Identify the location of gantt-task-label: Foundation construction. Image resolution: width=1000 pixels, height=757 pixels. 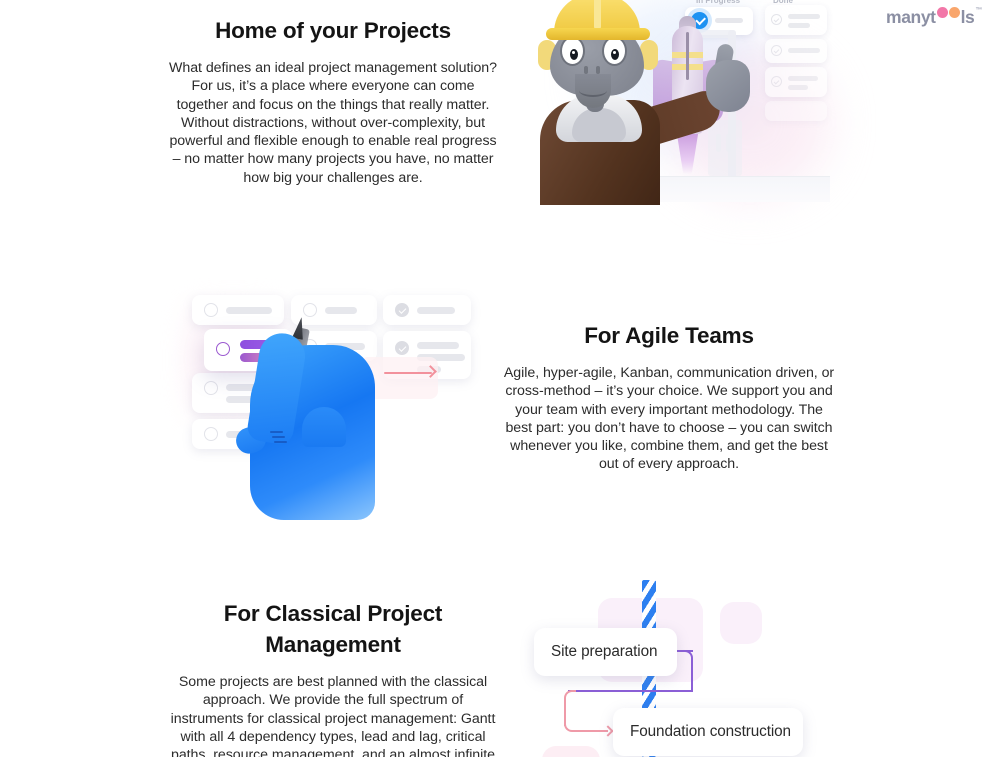
(710, 731).